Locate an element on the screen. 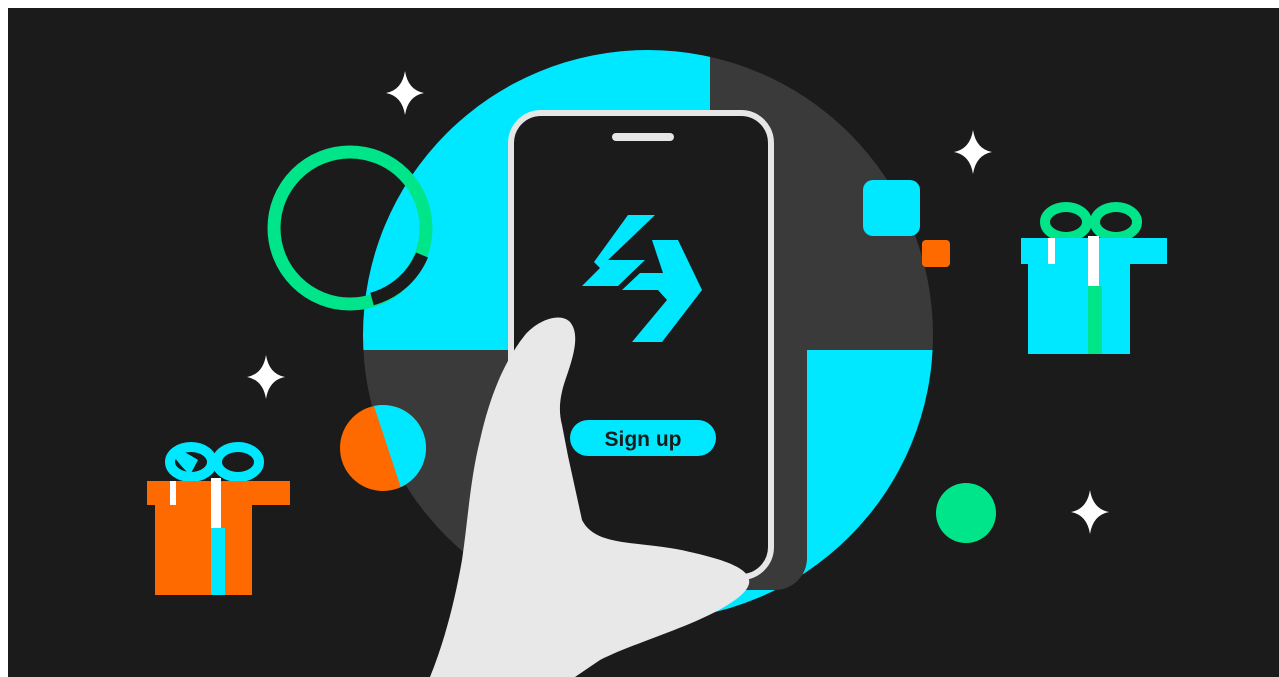  phone-speaker is located at coordinates (643, 137).